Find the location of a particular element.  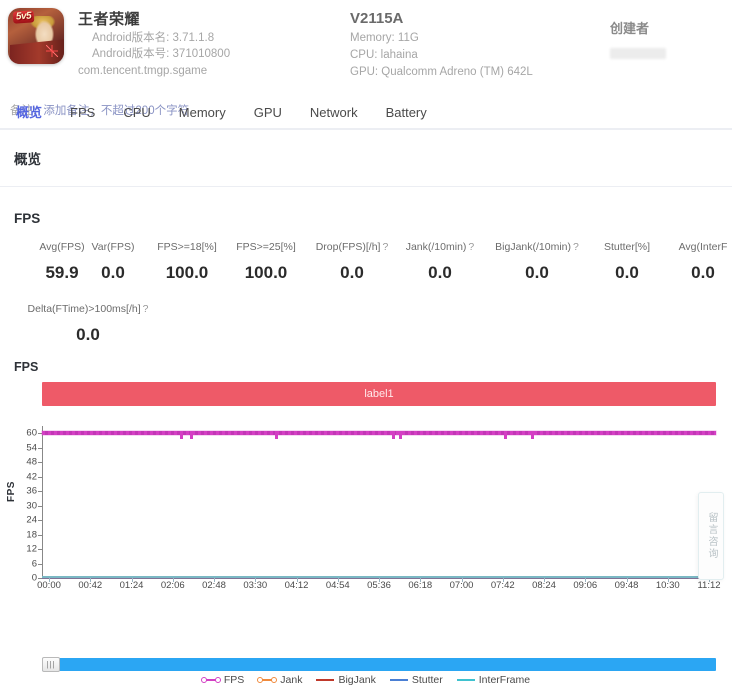

metric-label: Stutter[%] is located at coordinates (627, 247).